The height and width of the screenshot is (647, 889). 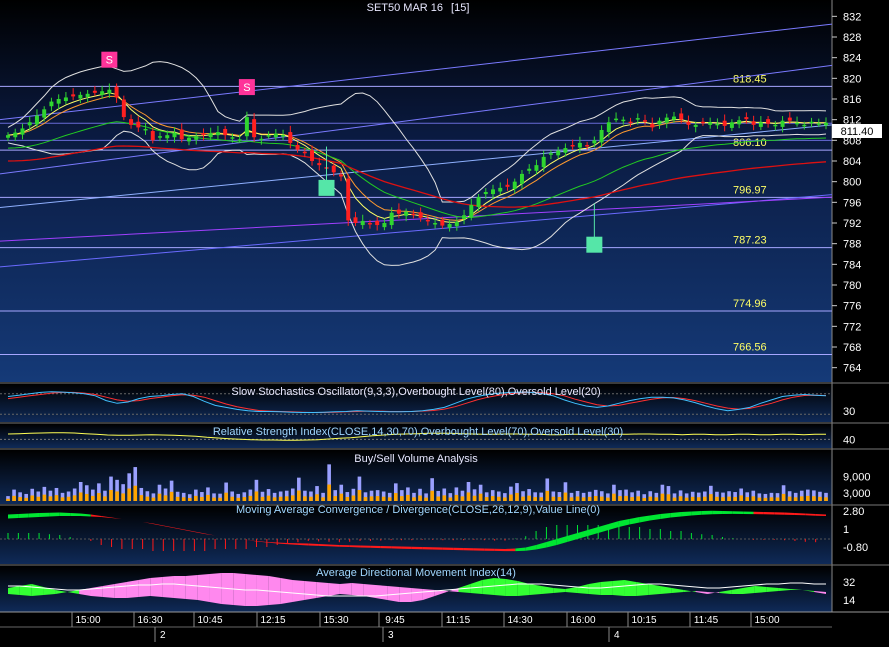 What do you see at coordinates (852, 307) in the screenshot?
I see `price-tick-label-14: 776` at bounding box center [852, 307].